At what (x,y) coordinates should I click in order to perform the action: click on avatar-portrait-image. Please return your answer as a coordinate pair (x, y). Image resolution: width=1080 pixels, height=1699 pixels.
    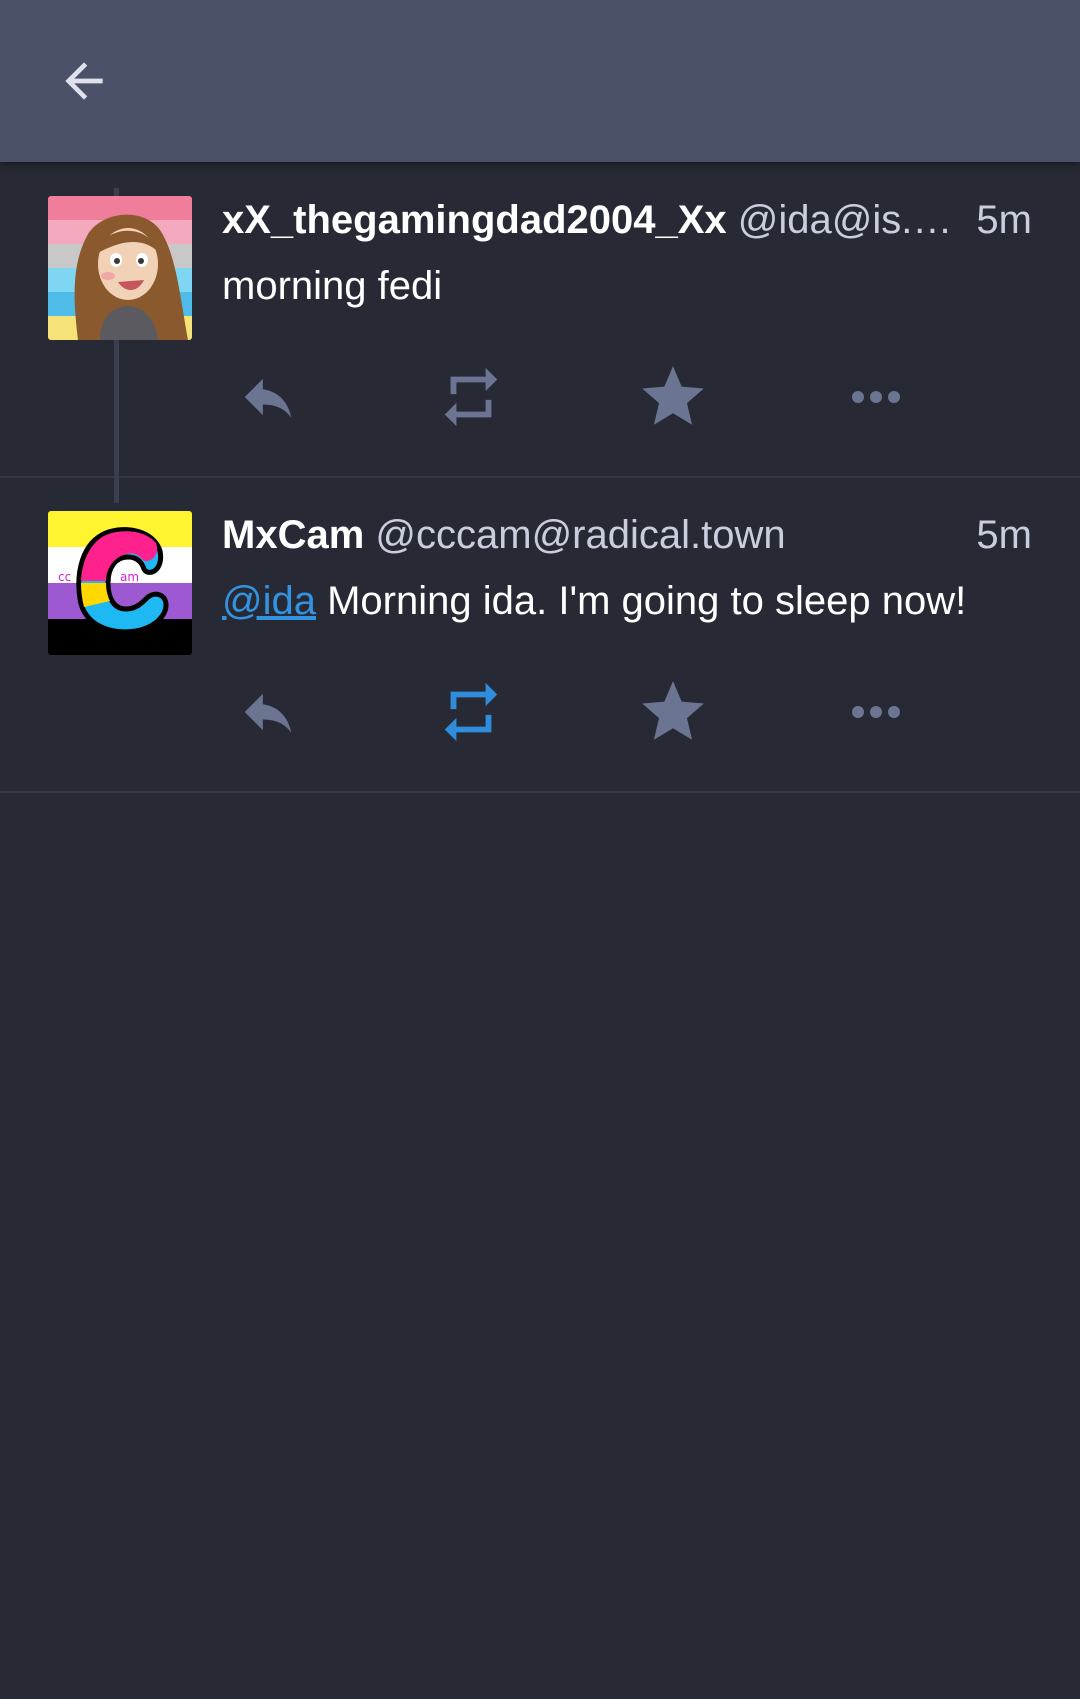
    Looking at the image, I should click on (120, 268).